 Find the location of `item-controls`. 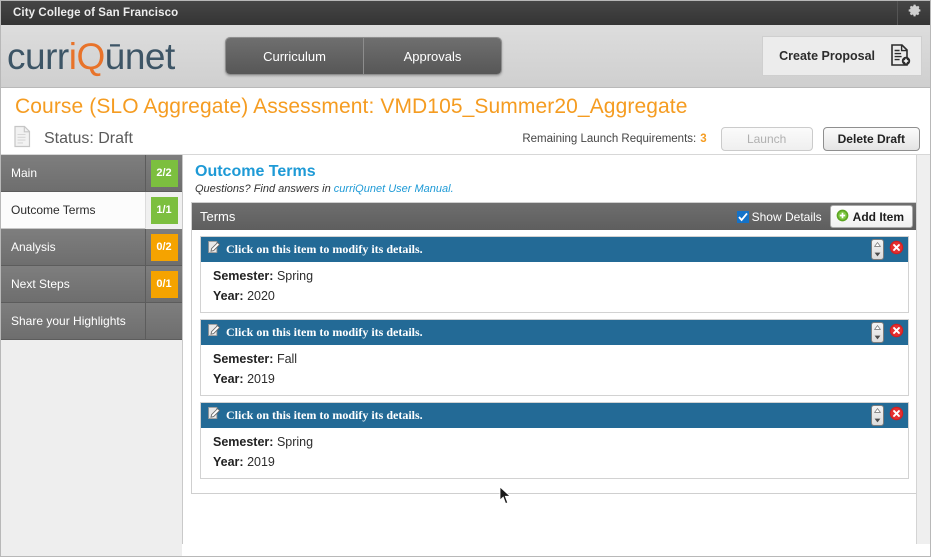

item-controls is located at coordinates (887, 415).